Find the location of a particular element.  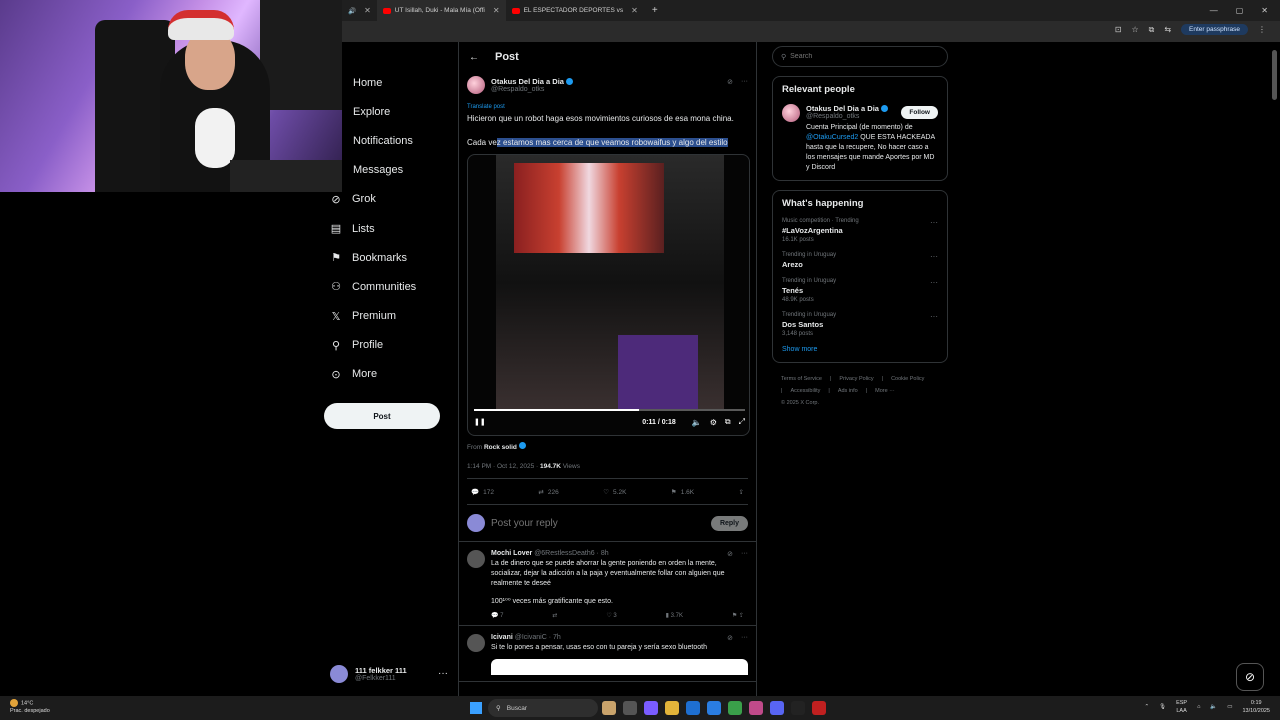

footer-link: Accessibility is located at coordinates (805, 391).